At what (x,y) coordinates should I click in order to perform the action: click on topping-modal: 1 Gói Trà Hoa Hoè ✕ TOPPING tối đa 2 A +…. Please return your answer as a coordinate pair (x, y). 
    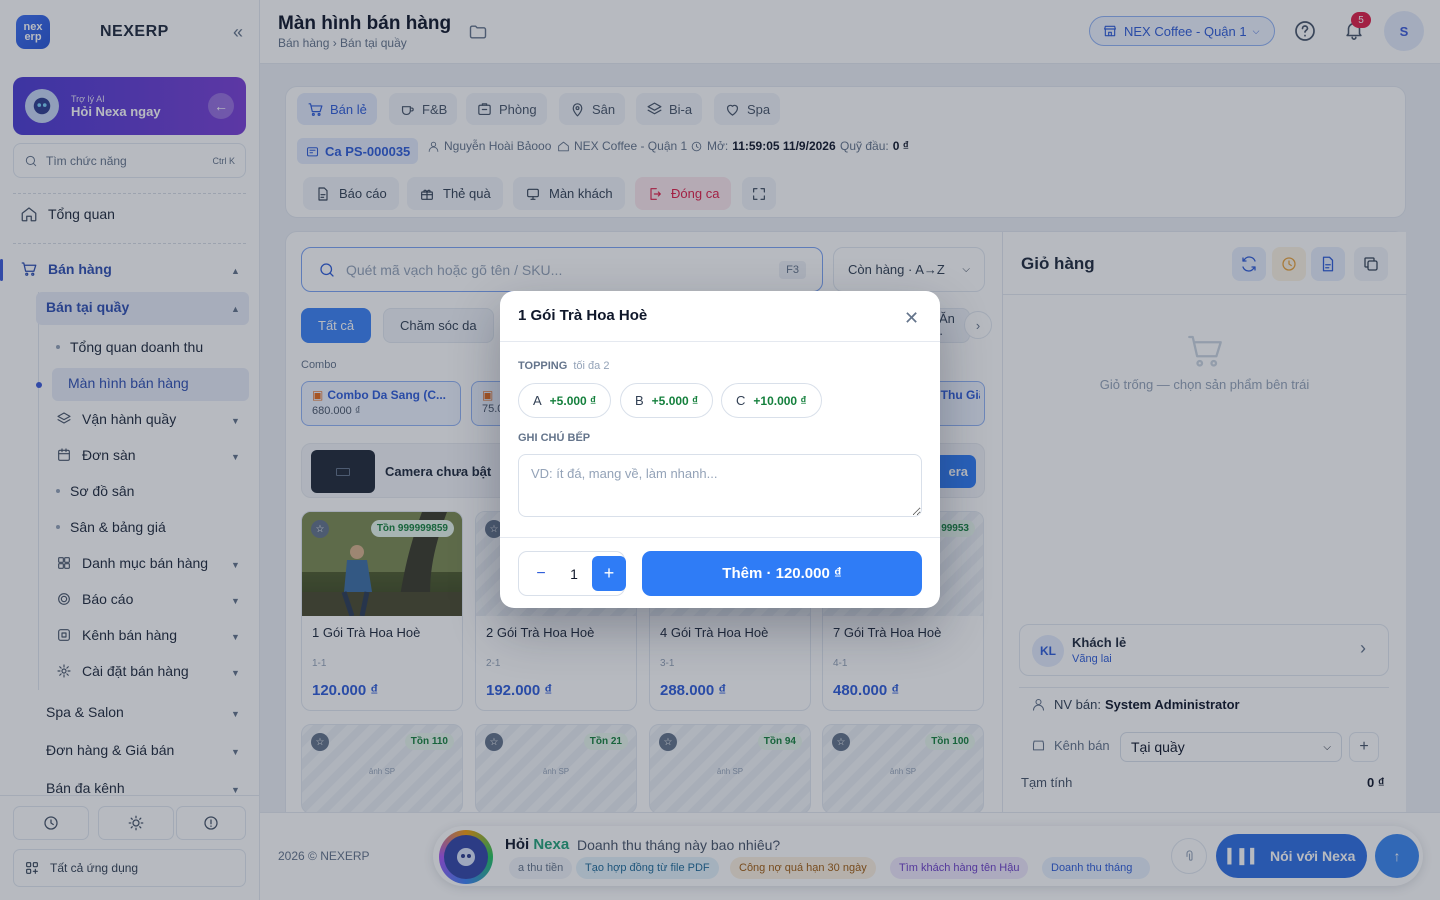
    Looking at the image, I should click on (720, 449).